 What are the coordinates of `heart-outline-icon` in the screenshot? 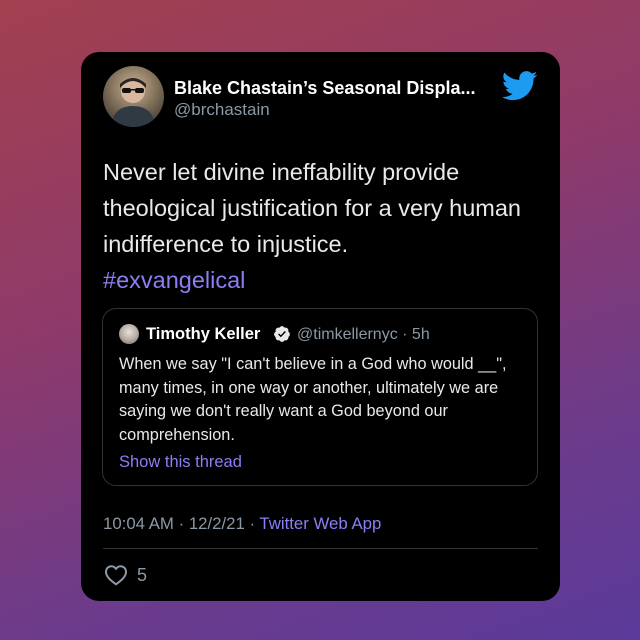 It's located at (116, 575).